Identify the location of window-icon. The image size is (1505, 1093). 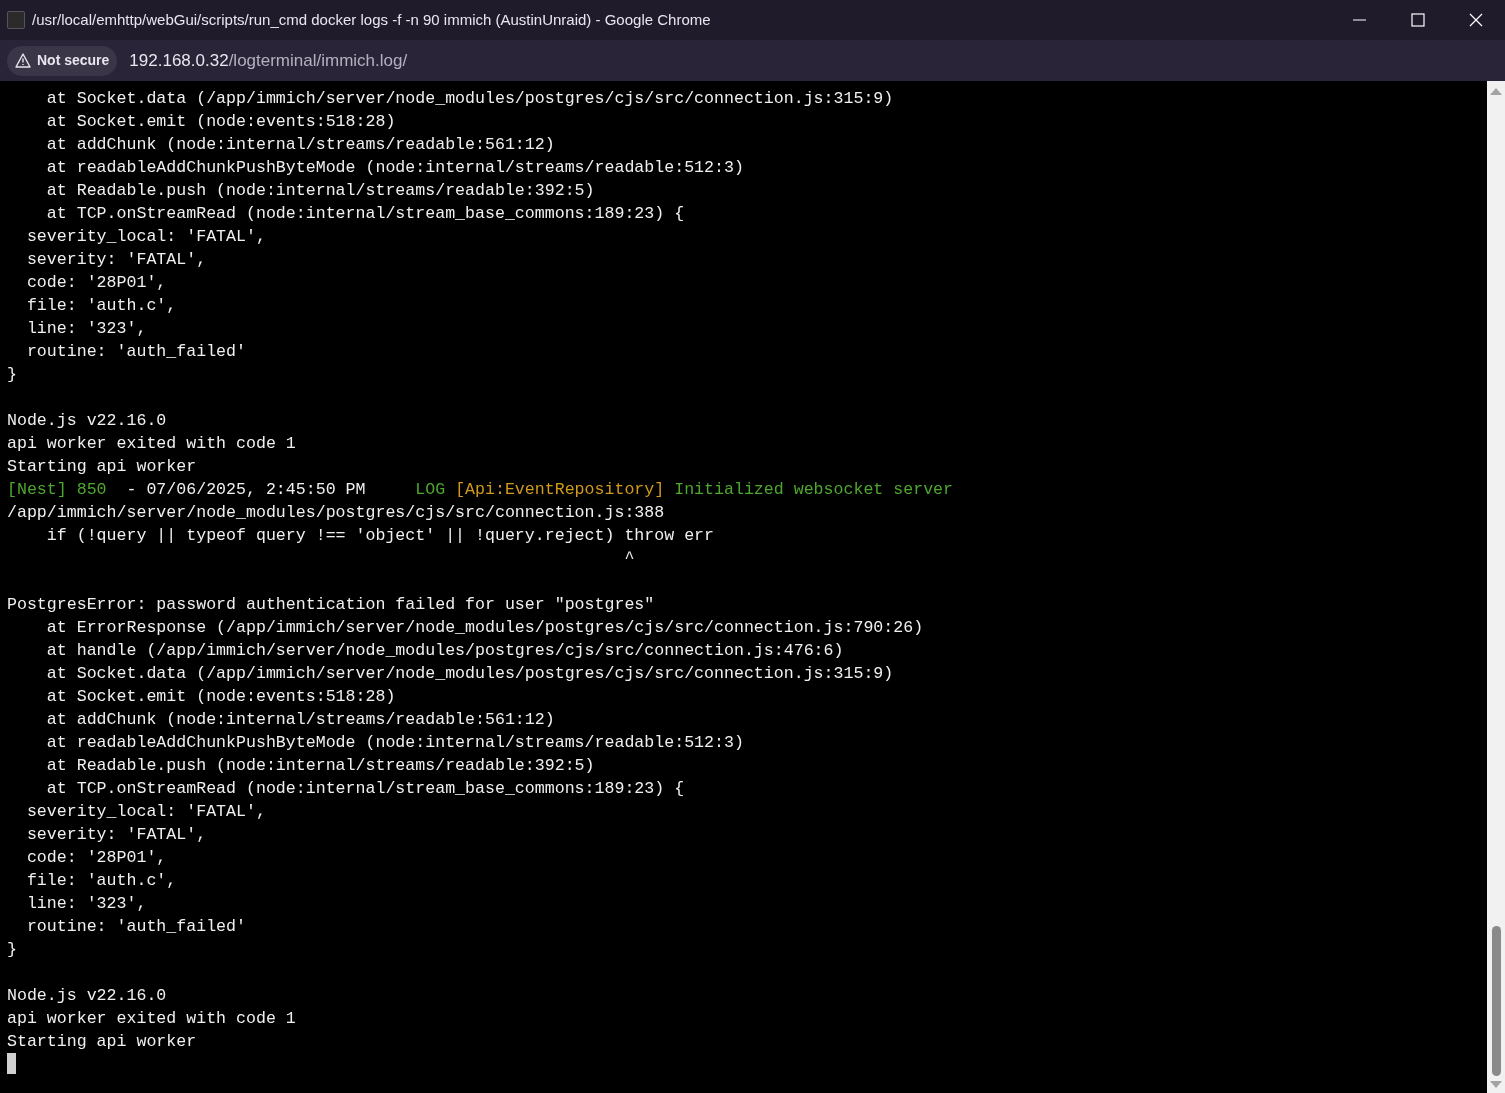
(16, 20).